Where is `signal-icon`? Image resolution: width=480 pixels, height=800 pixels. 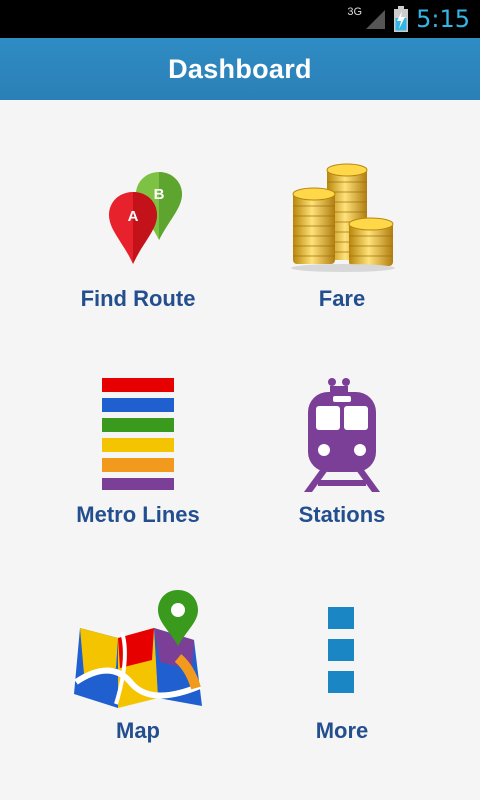
signal-icon is located at coordinates (376, 19).